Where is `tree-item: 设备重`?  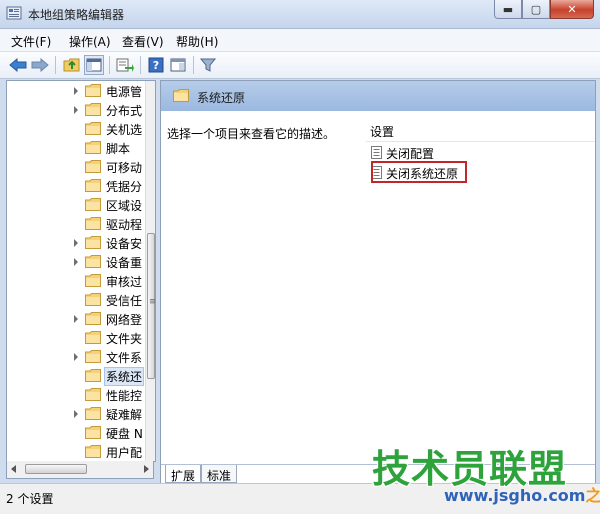 tree-item: 设备重 is located at coordinates (76, 261).